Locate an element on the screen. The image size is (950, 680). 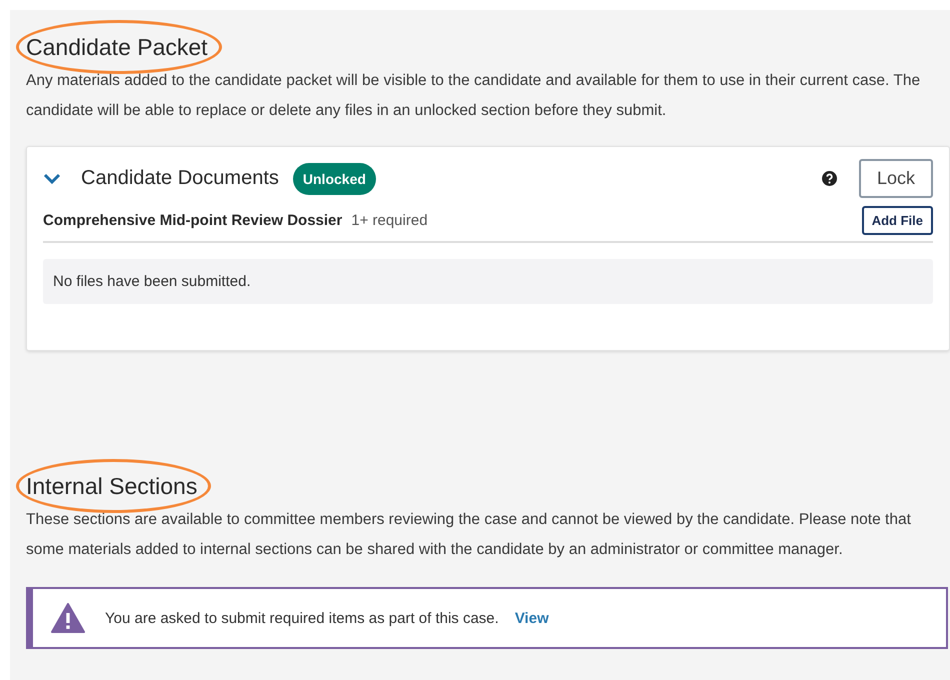
requirement-count: 1+ required is located at coordinates (389, 220).